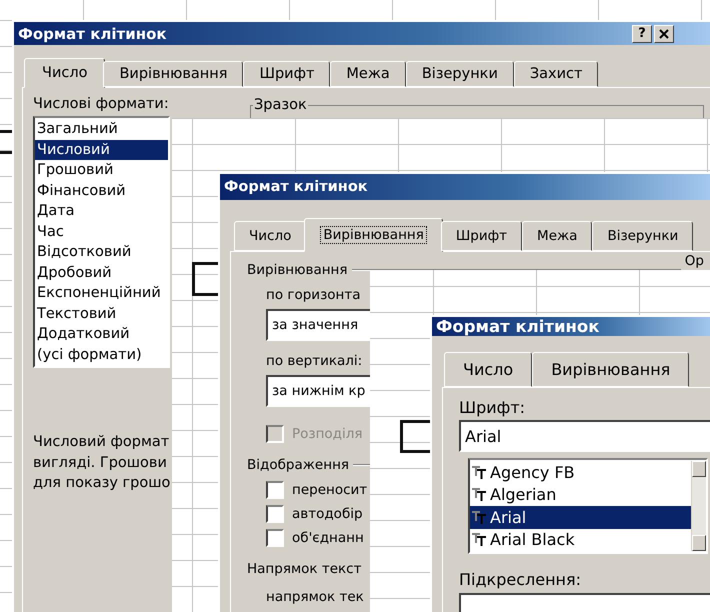 This screenshot has height=612, width=710. What do you see at coordinates (315, 597) in the screenshot?
I see `direction-label: напрямок тек` at bounding box center [315, 597].